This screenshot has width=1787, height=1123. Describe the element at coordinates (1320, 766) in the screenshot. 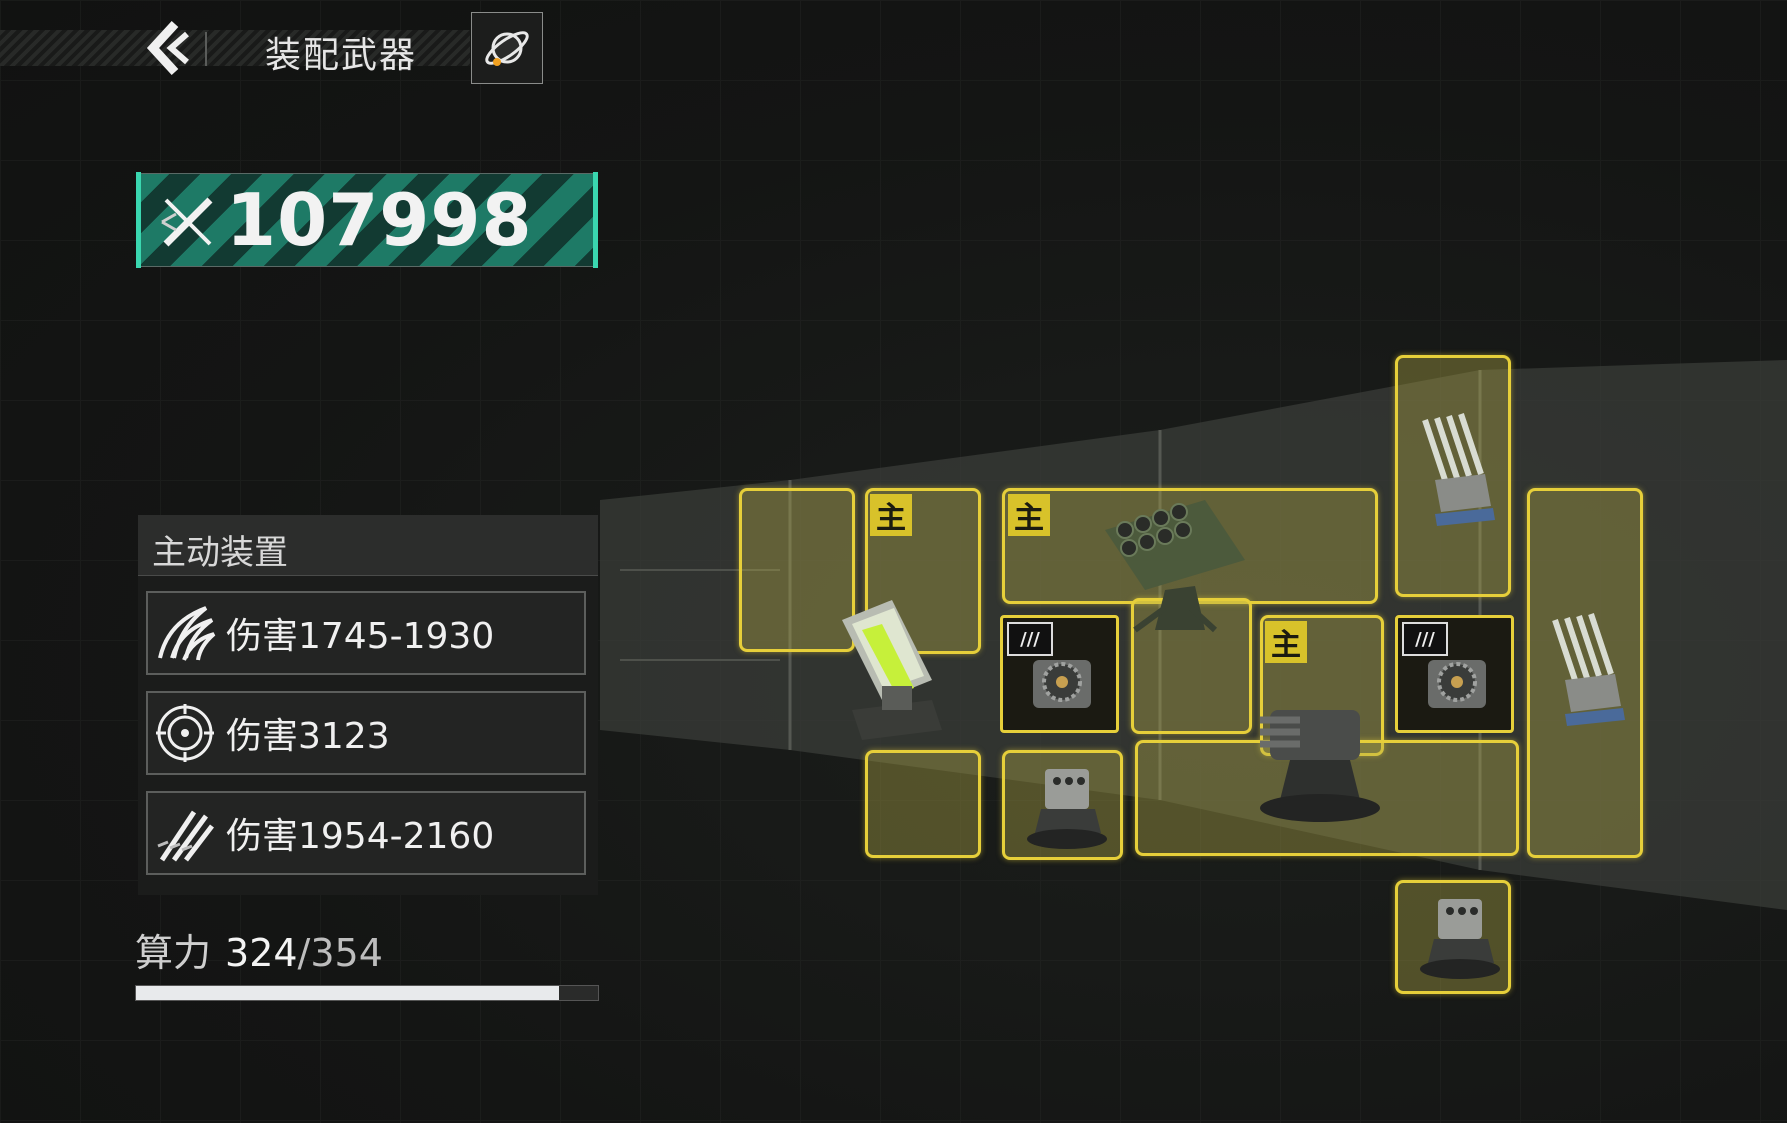

I see `gatling-turret-icon` at that location.